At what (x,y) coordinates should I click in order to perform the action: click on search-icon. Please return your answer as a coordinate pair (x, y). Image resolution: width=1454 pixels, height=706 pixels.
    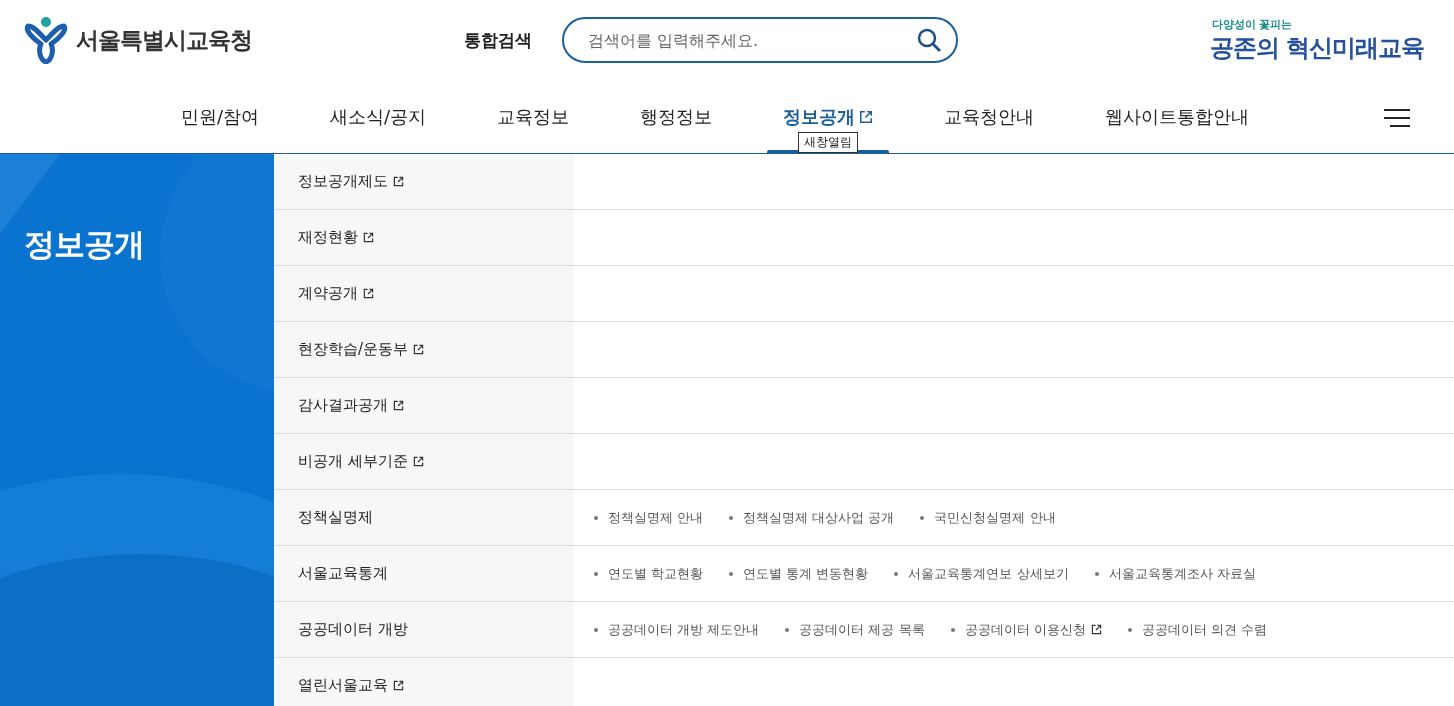
    Looking at the image, I should click on (929, 40).